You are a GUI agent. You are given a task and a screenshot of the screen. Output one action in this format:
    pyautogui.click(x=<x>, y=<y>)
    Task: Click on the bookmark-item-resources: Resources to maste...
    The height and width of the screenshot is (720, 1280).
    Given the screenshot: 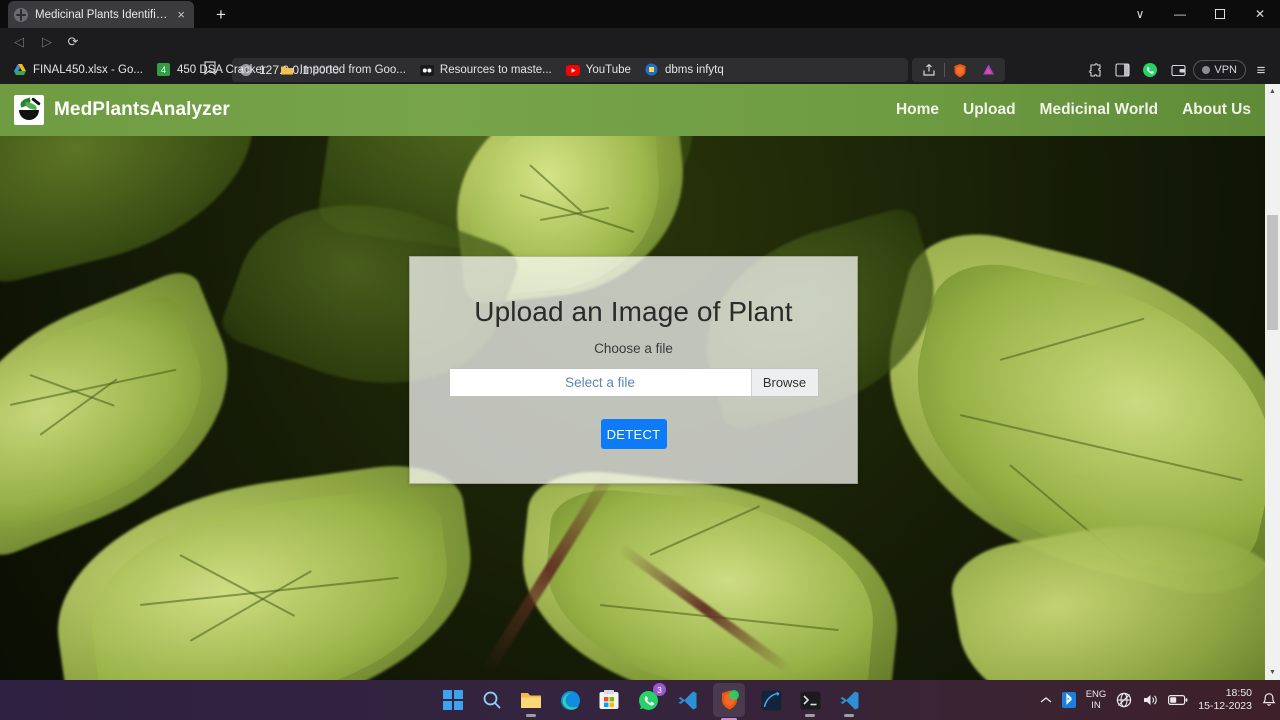 What is the action you would take?
    pyautogui.click(x=486, y=70)
    